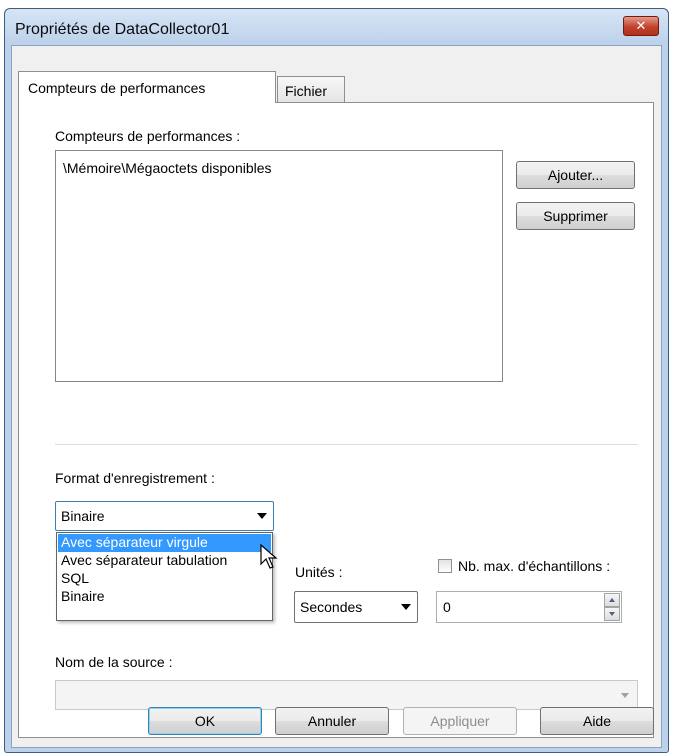 The height and width of the screenshot is (756, 673). I want to click on source-name-label: Nom de la source :, so click(114, 662).